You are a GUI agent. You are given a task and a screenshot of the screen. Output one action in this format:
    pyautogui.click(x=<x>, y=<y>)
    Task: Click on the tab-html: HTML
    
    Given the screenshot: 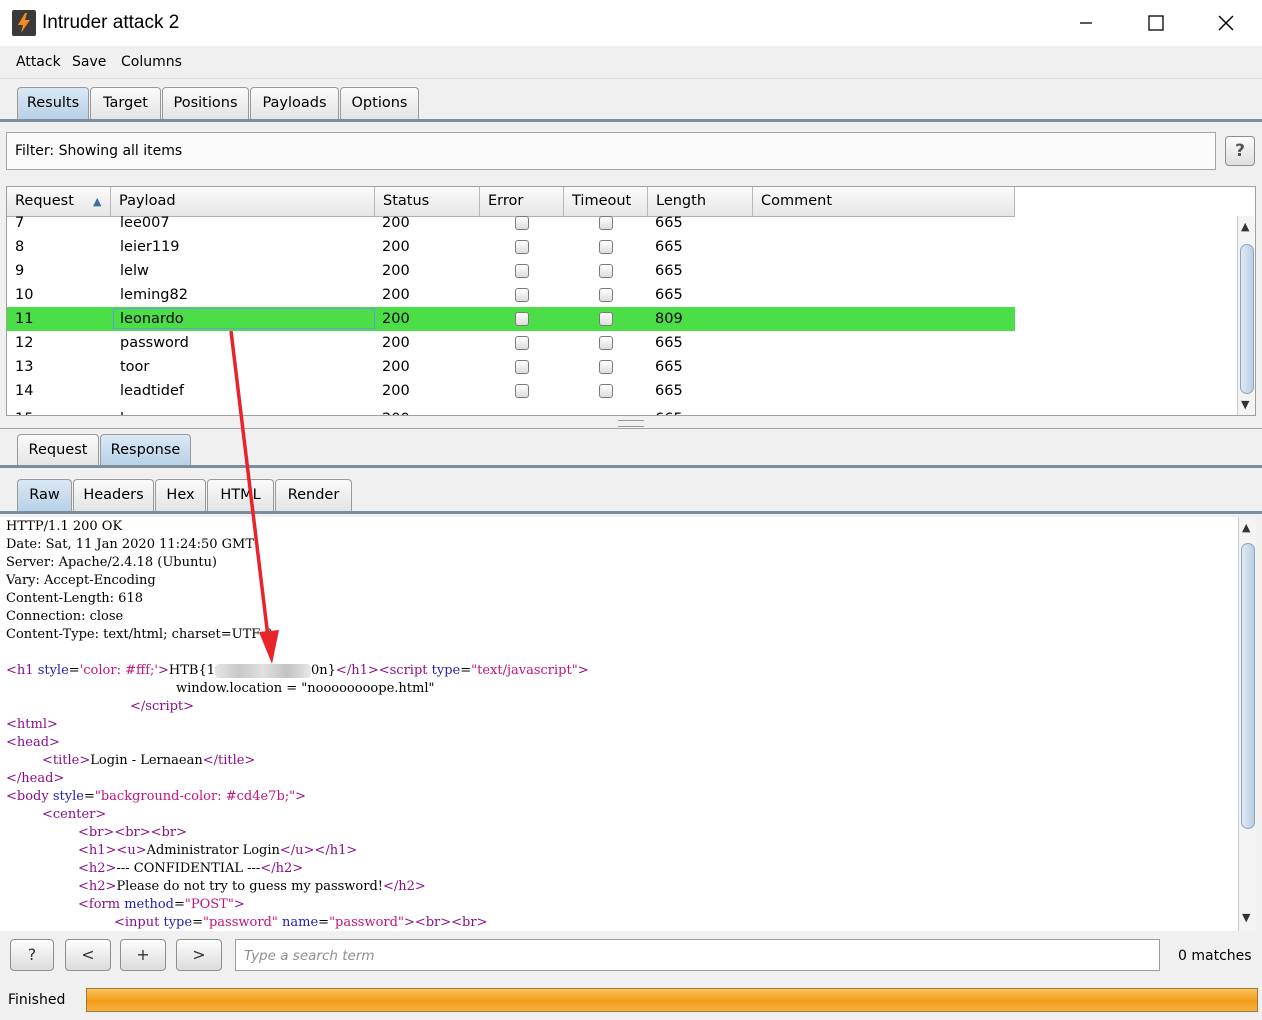 What is the action you would take?
    pyautogui.click(x=240, y=495)
    